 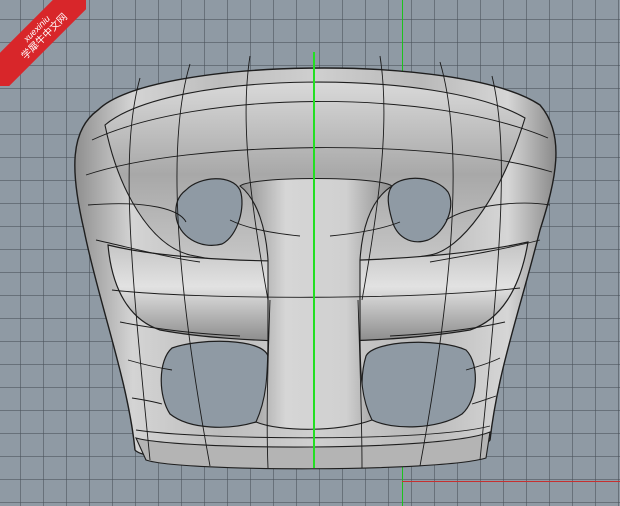 What do you see at coordinates (418, 384) in the screenshot?
I see `lower-right-hole` at bounding box center [418, 384].